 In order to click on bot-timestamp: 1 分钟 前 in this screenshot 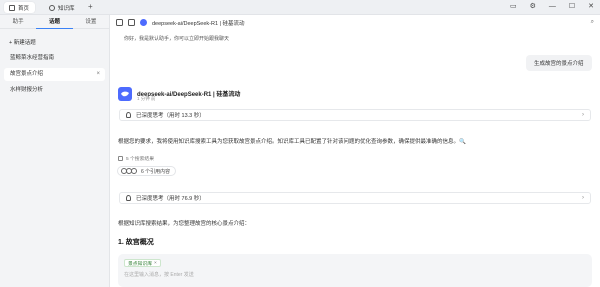, I will do `click(146, 98)`.